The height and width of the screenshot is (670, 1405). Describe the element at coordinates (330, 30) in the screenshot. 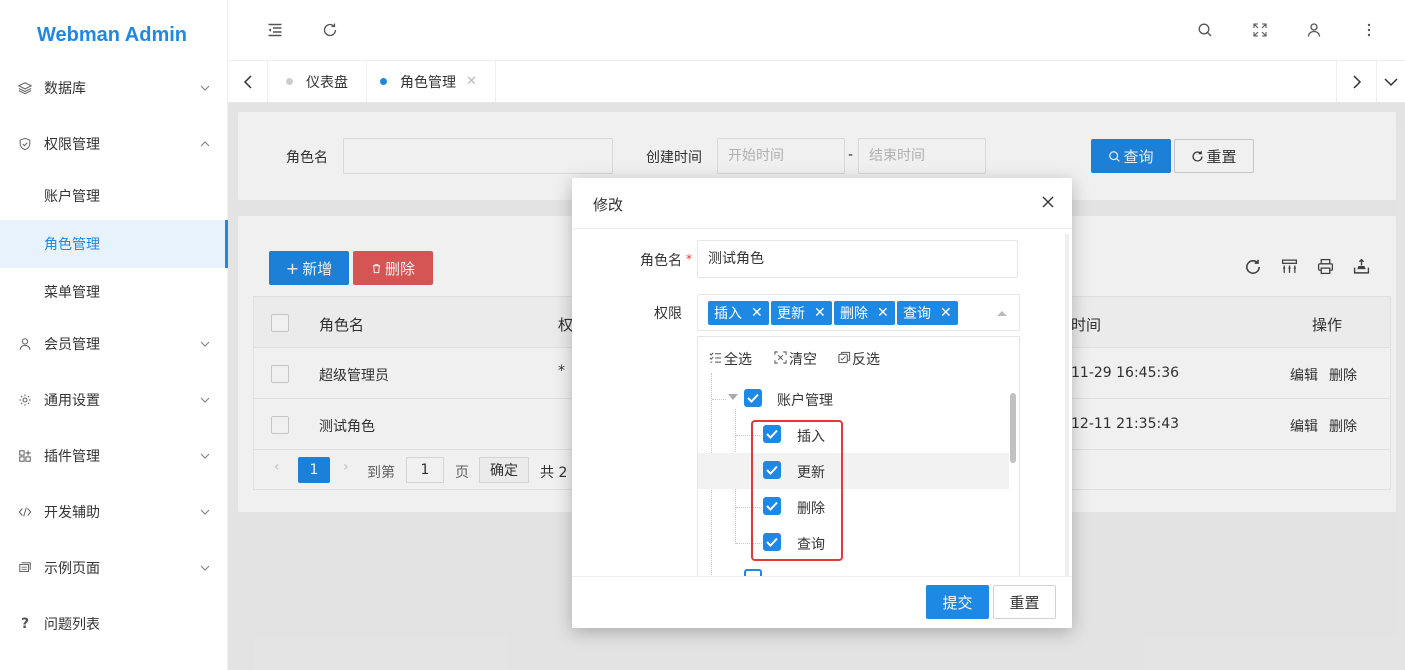

I see `refresh-icon` at that location.